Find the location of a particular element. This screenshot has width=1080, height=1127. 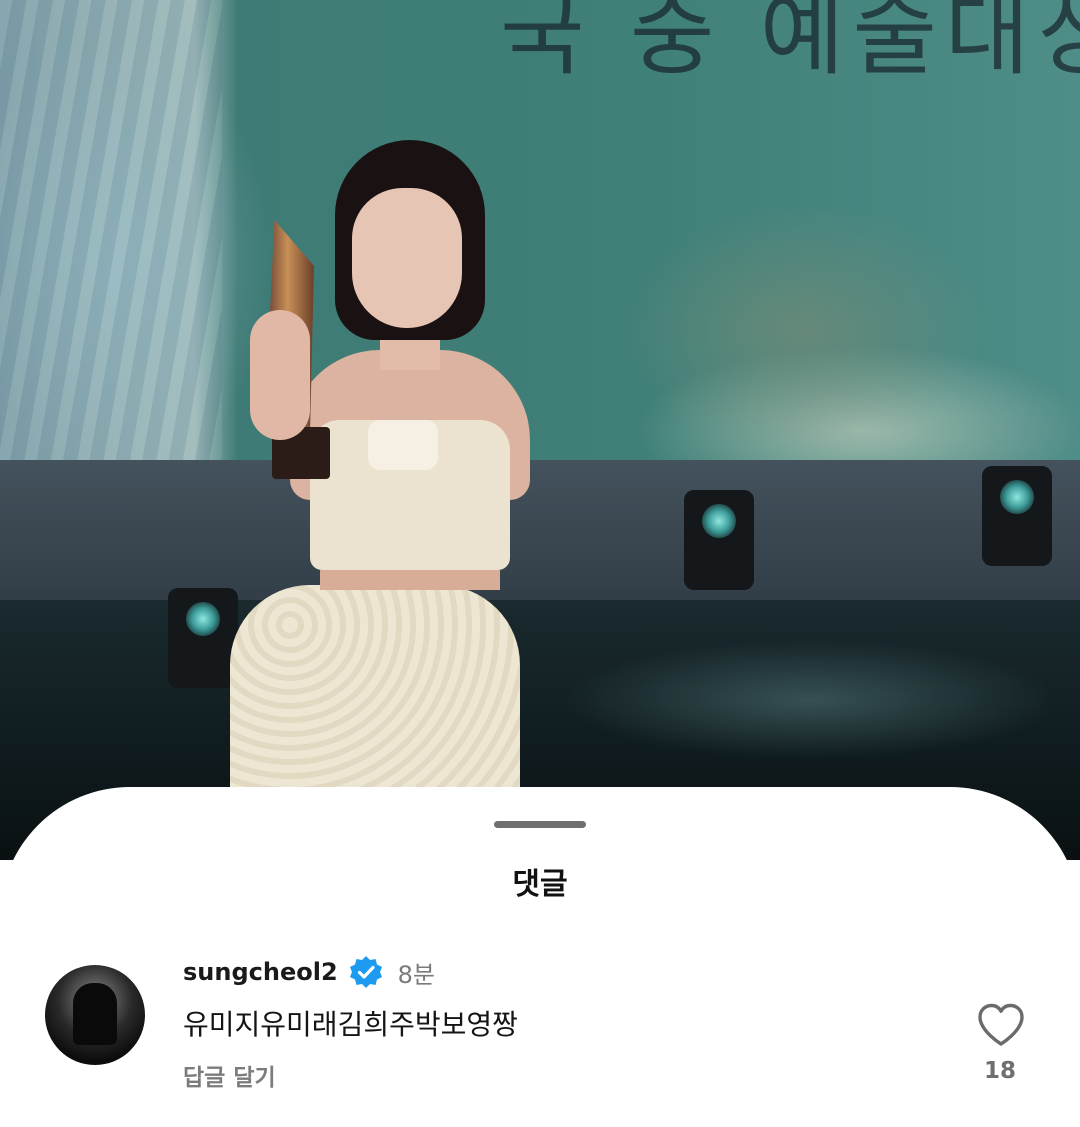

comment-time: 8분 is located at coordinates (416, 974).